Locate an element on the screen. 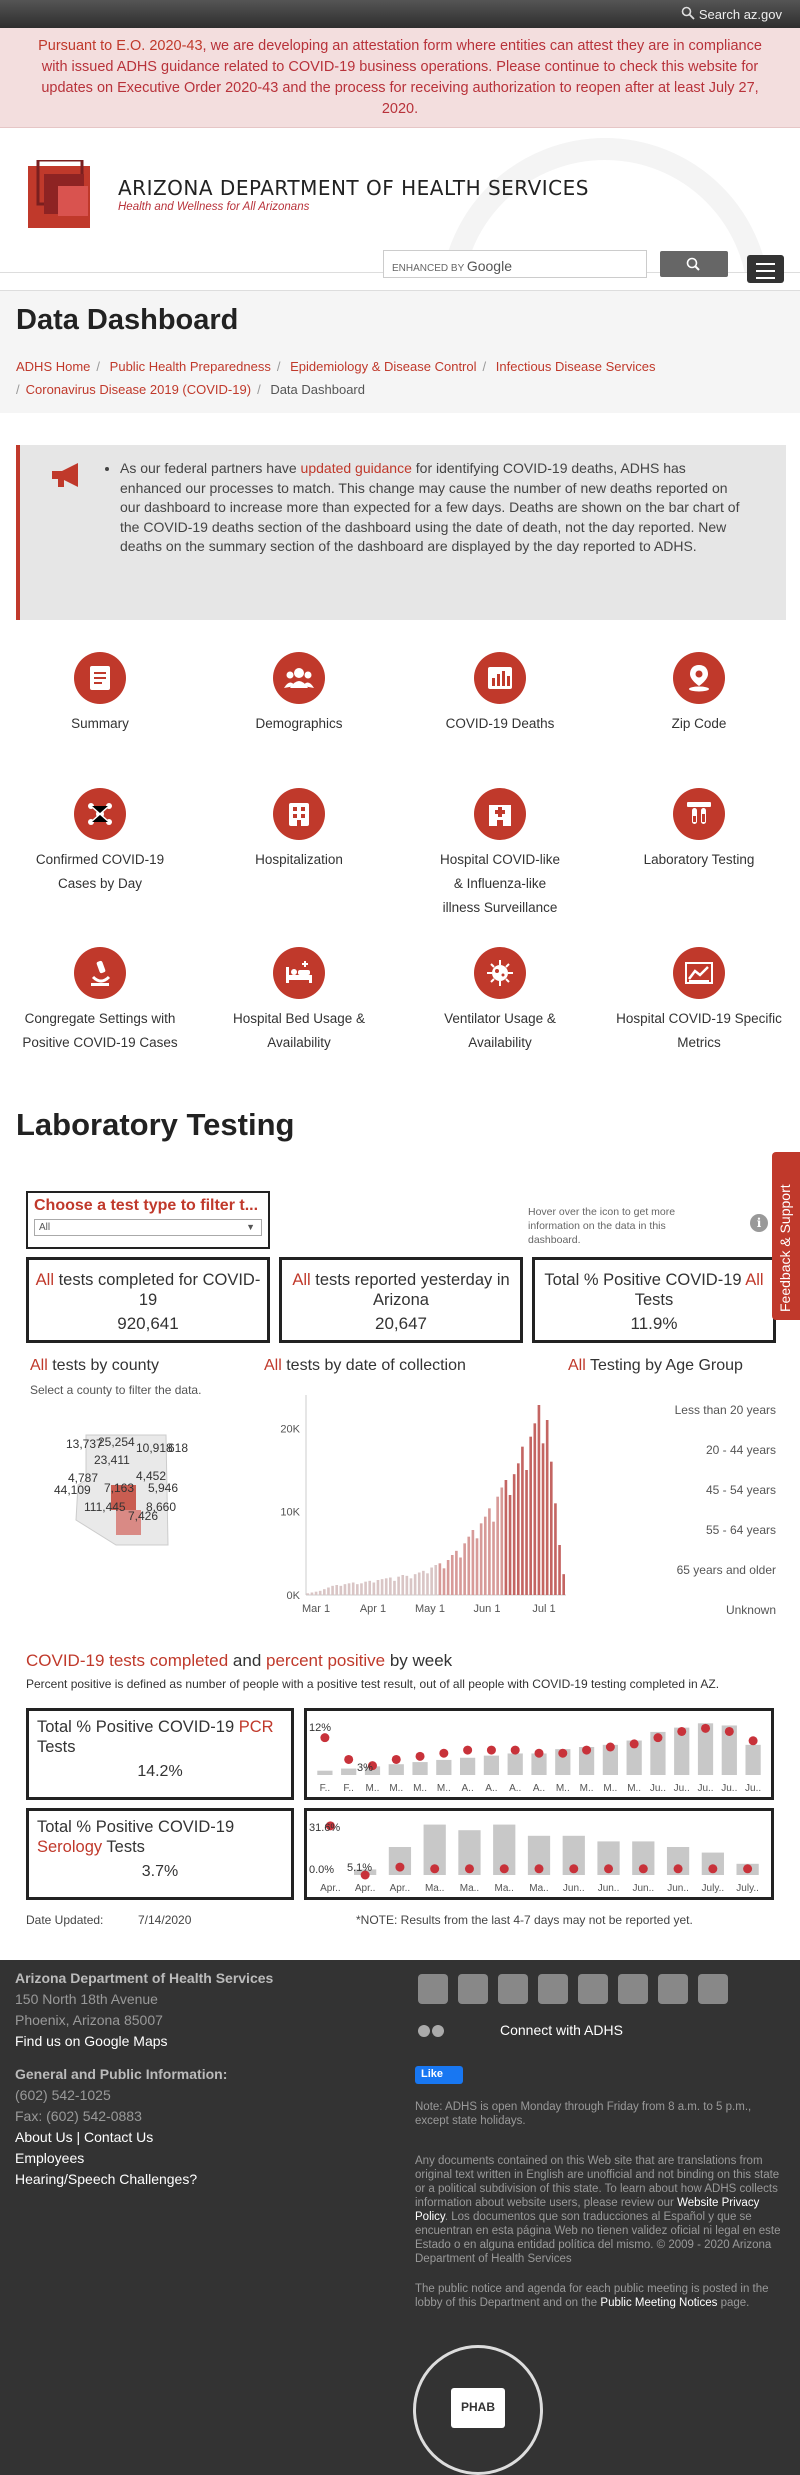  updated-guidance-link: updated guidance is located at coordinates (356, 468).